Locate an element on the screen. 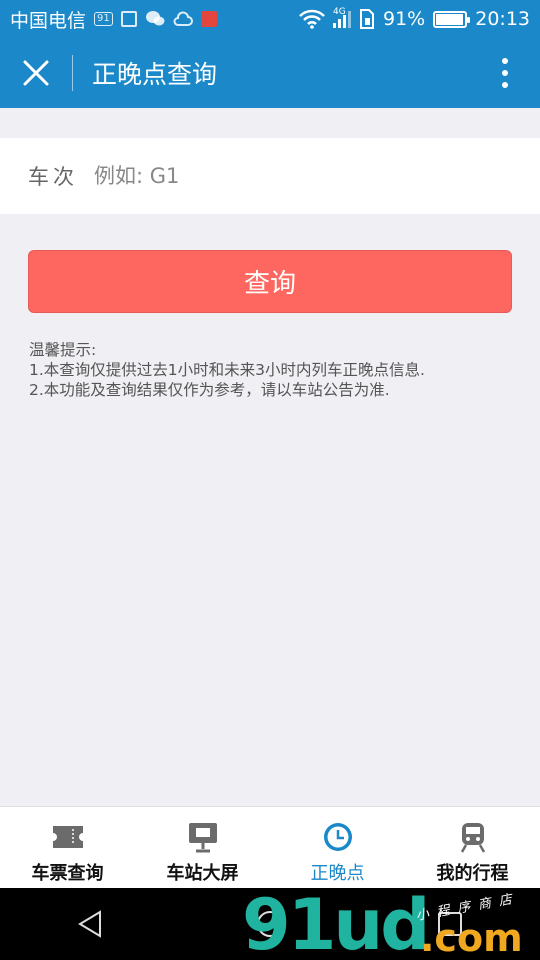 The width and height of the screenshot is (540, 960). carrier-name: 中国电信 is located at coordinates (48, 20).